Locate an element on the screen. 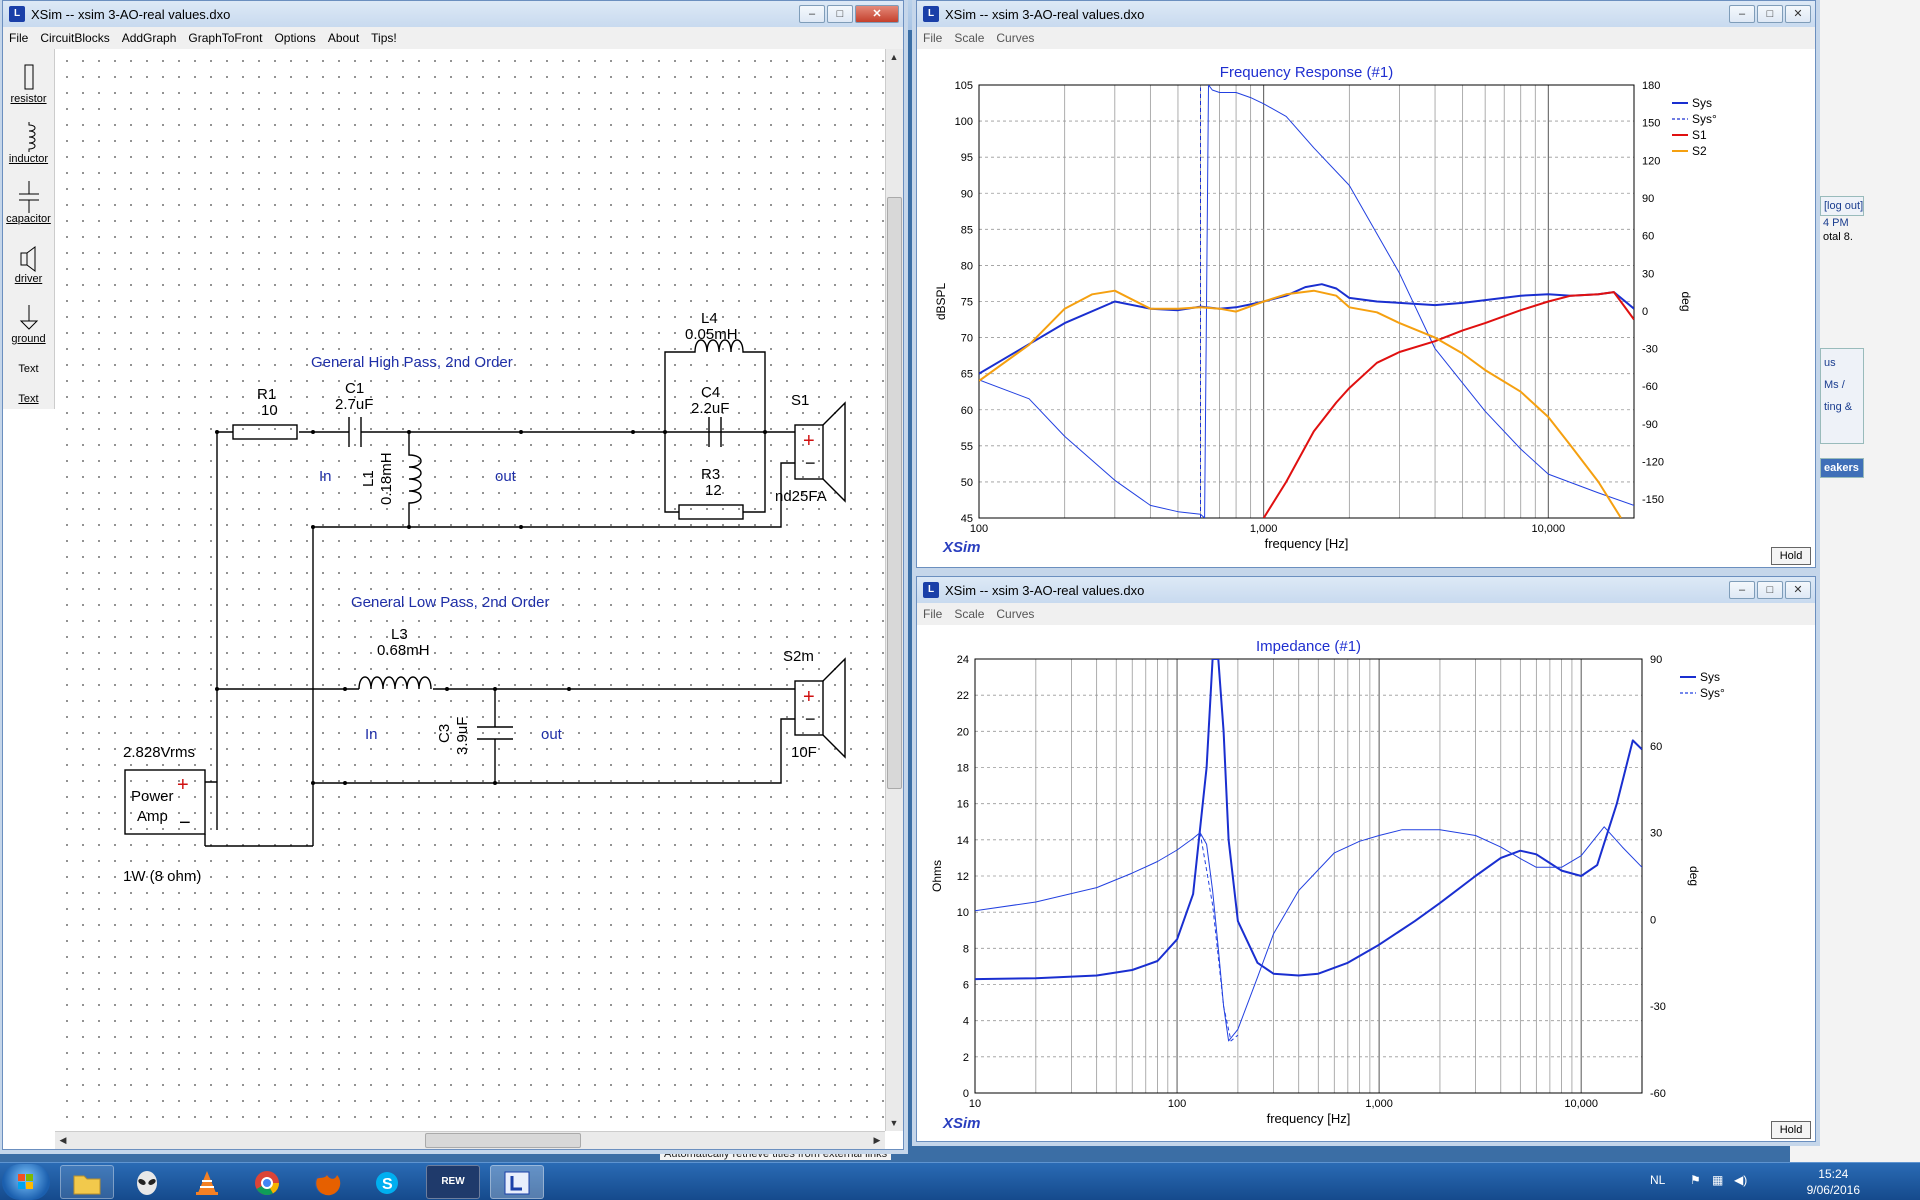 The image size is (1920, 1200). inductor-l3 is located at coordinates (395, 683).